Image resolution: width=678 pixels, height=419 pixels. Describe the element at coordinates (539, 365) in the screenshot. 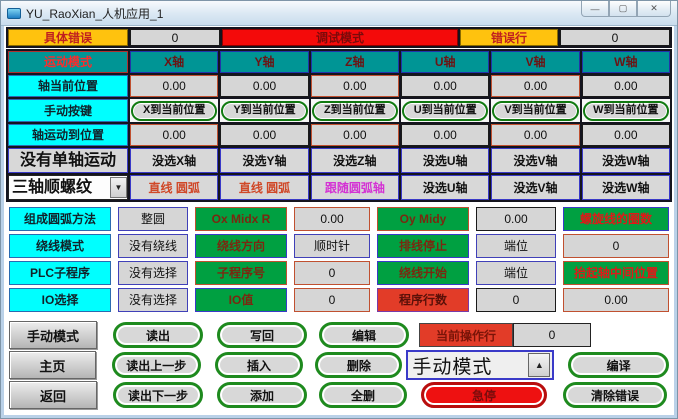

I see `chevron-up-icon: ▲` at that location.